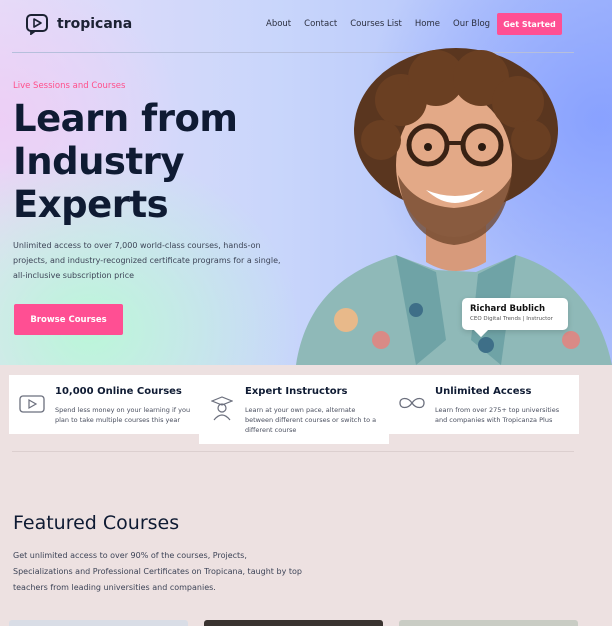  I want to click on feature-title: Unlimited Access, so click(483, 391).